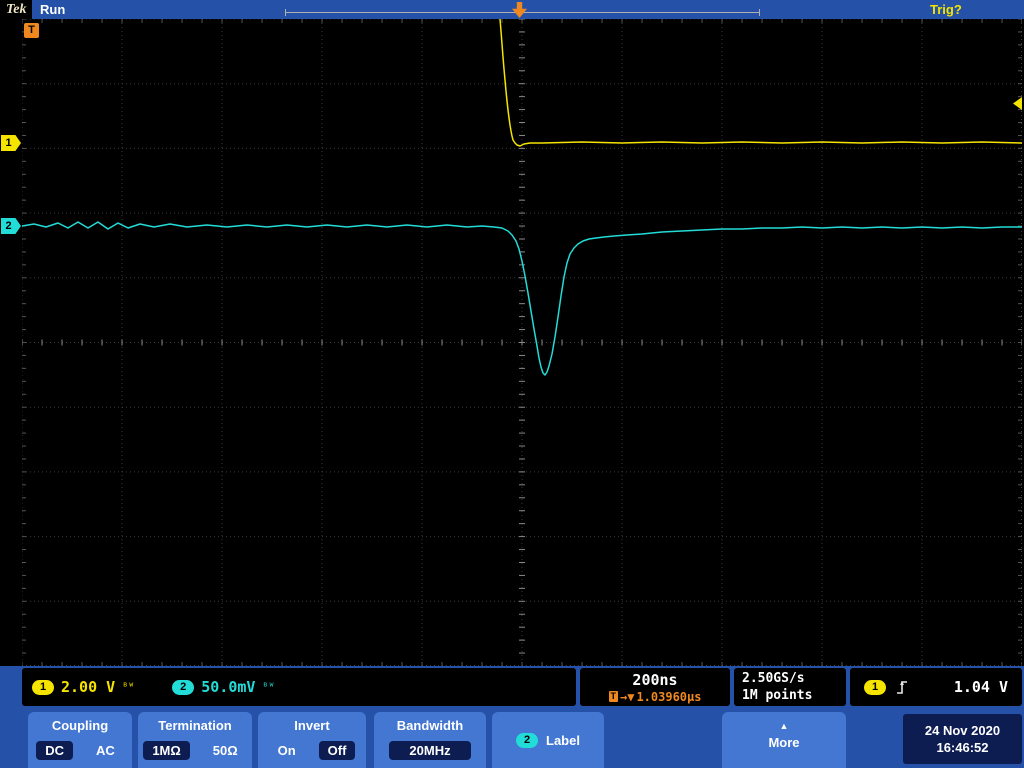  What do you see at coordinates (613, 696) in the screenshot?
I see `trigger-t-icon: T` at bounding box center [613, 696].